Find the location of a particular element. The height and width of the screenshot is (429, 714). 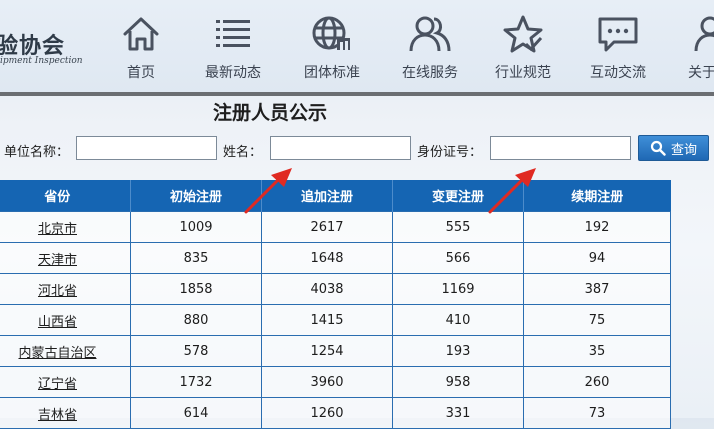

additional-count-cell: 1260 is located at coordinates (327, 413).